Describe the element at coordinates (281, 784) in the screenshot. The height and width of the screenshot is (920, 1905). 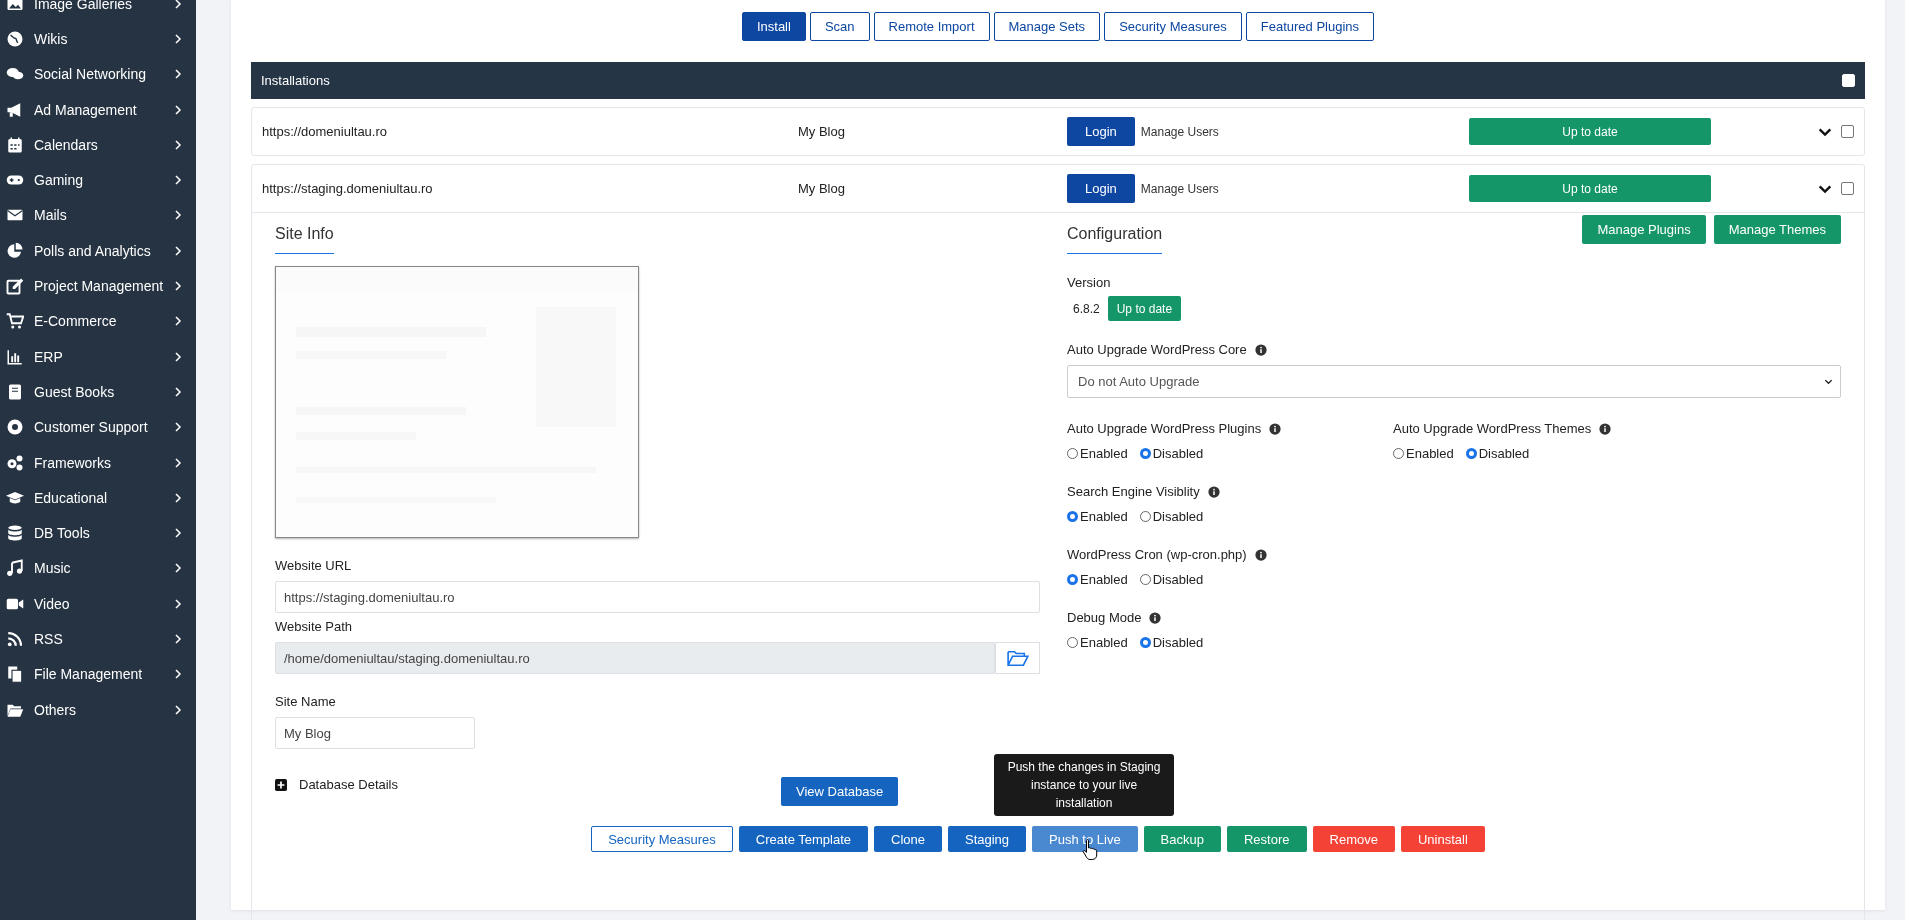
I see `plus-icon` at that location.